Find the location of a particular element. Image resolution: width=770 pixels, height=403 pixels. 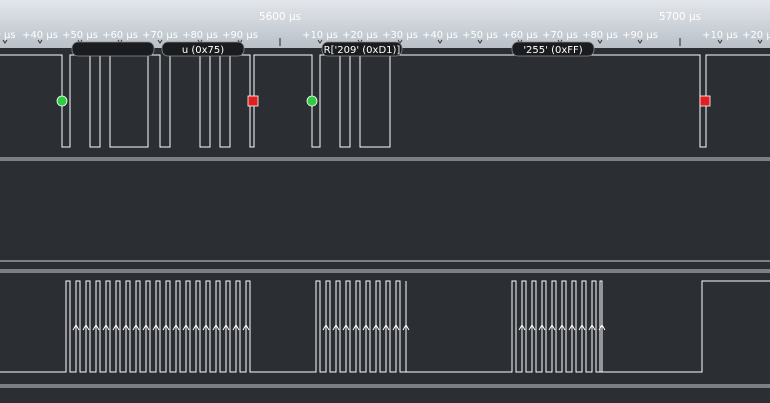

decoder-annotation-label: R['209' (0xD1)] is located at coordinates (362, 50).